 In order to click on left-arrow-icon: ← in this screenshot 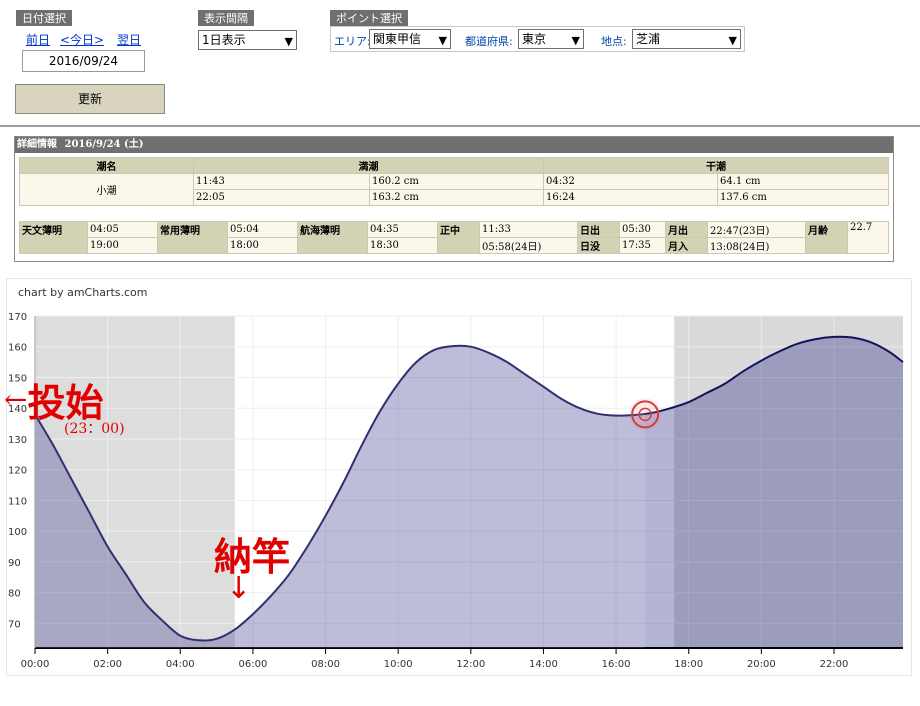, I will do `click(16, 399)`.